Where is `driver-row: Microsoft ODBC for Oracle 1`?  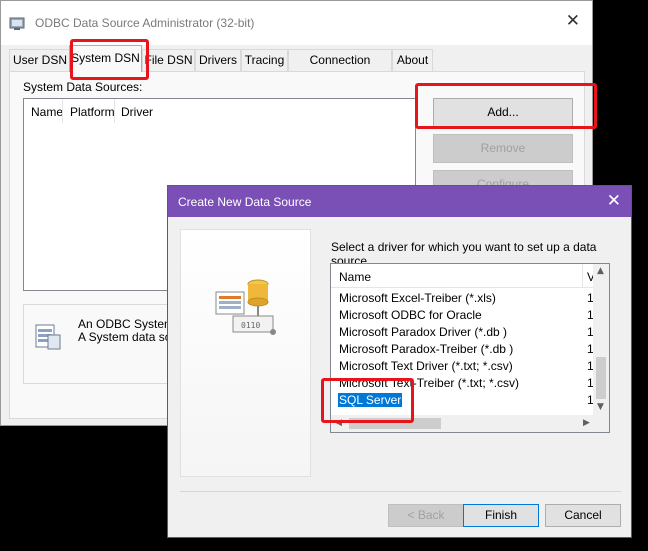 driver-row: Microsoft ODBC for Oracle 1 is located at coordinates (463, 315).